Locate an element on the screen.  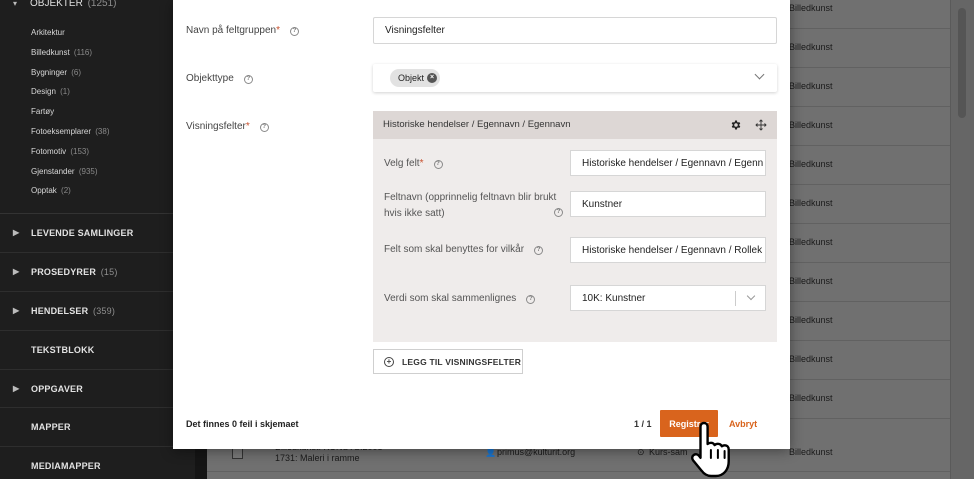
section-label: TEKSTBLOKK is located at coordinates (63, 349).